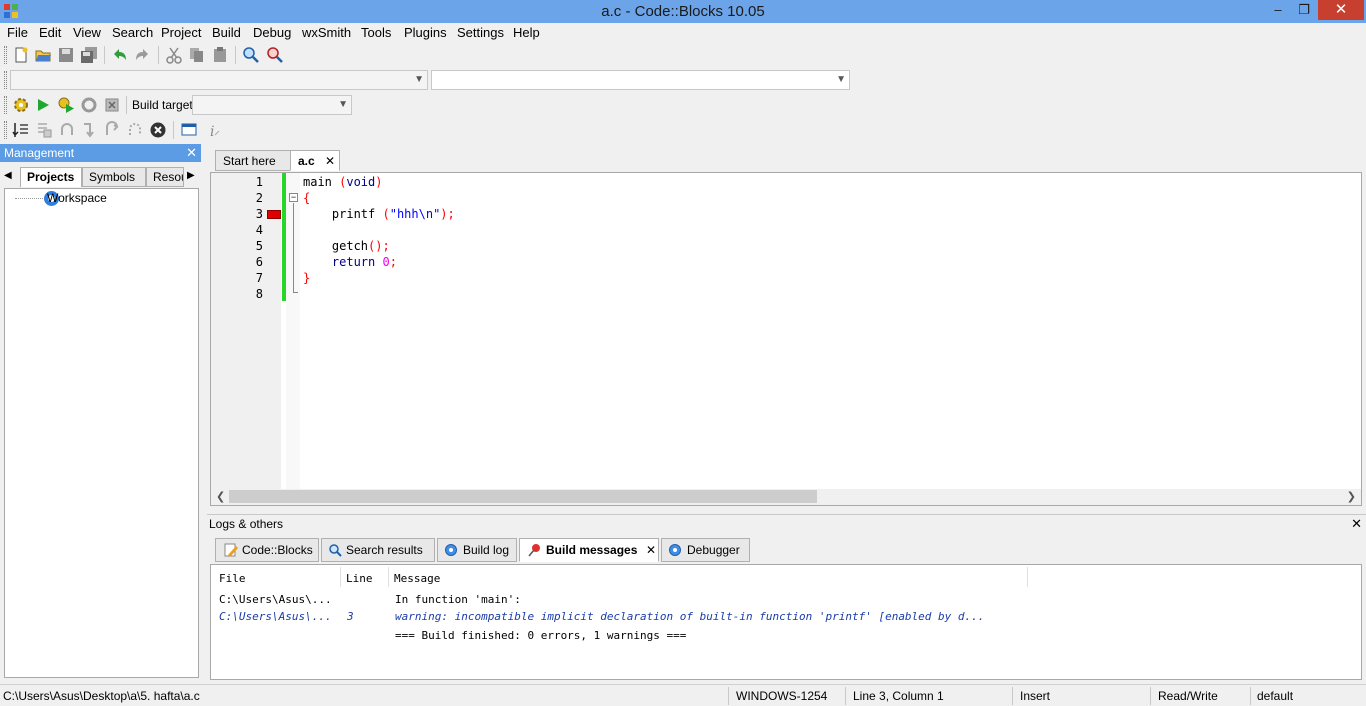  Describe the element at coordinates (43, 55) in the screenshot. I see `open-folder-icon` at that location.